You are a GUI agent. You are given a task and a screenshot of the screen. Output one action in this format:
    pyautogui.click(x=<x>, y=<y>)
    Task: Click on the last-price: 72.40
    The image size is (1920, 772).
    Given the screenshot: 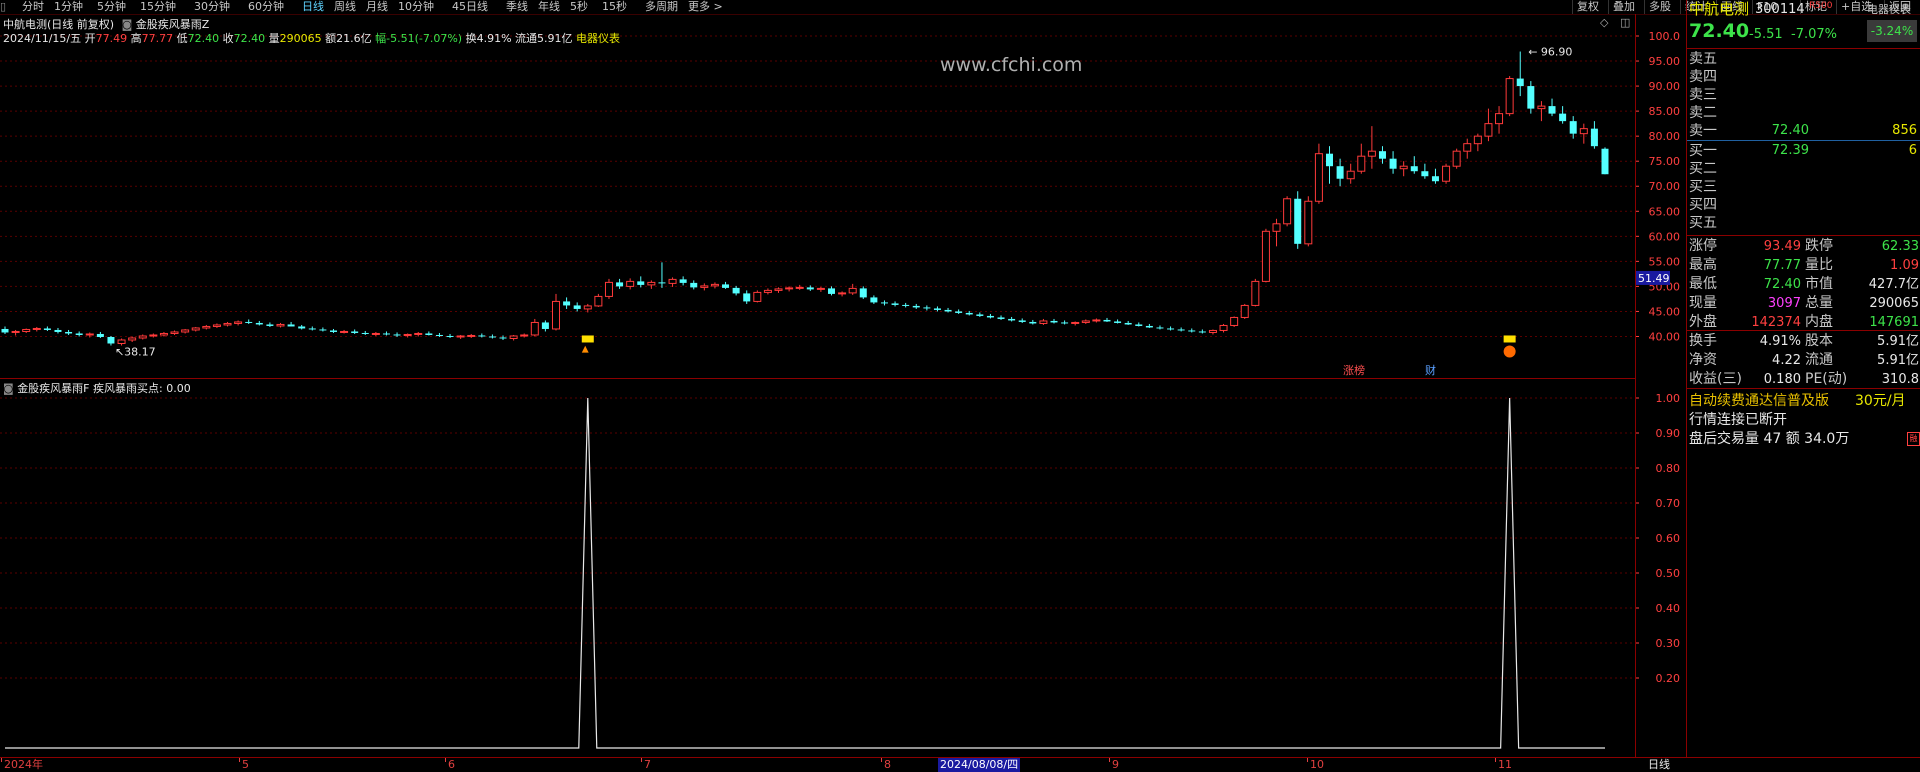 What is the action you would take?
    pyautogui.click(x=1719, y=31)
    